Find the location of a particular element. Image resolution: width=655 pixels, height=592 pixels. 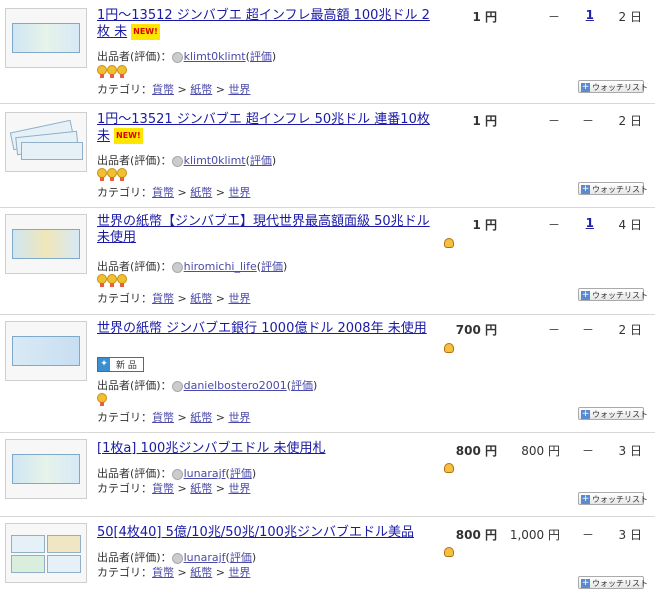

buynow-price: － is located at coordinates (553, 121).